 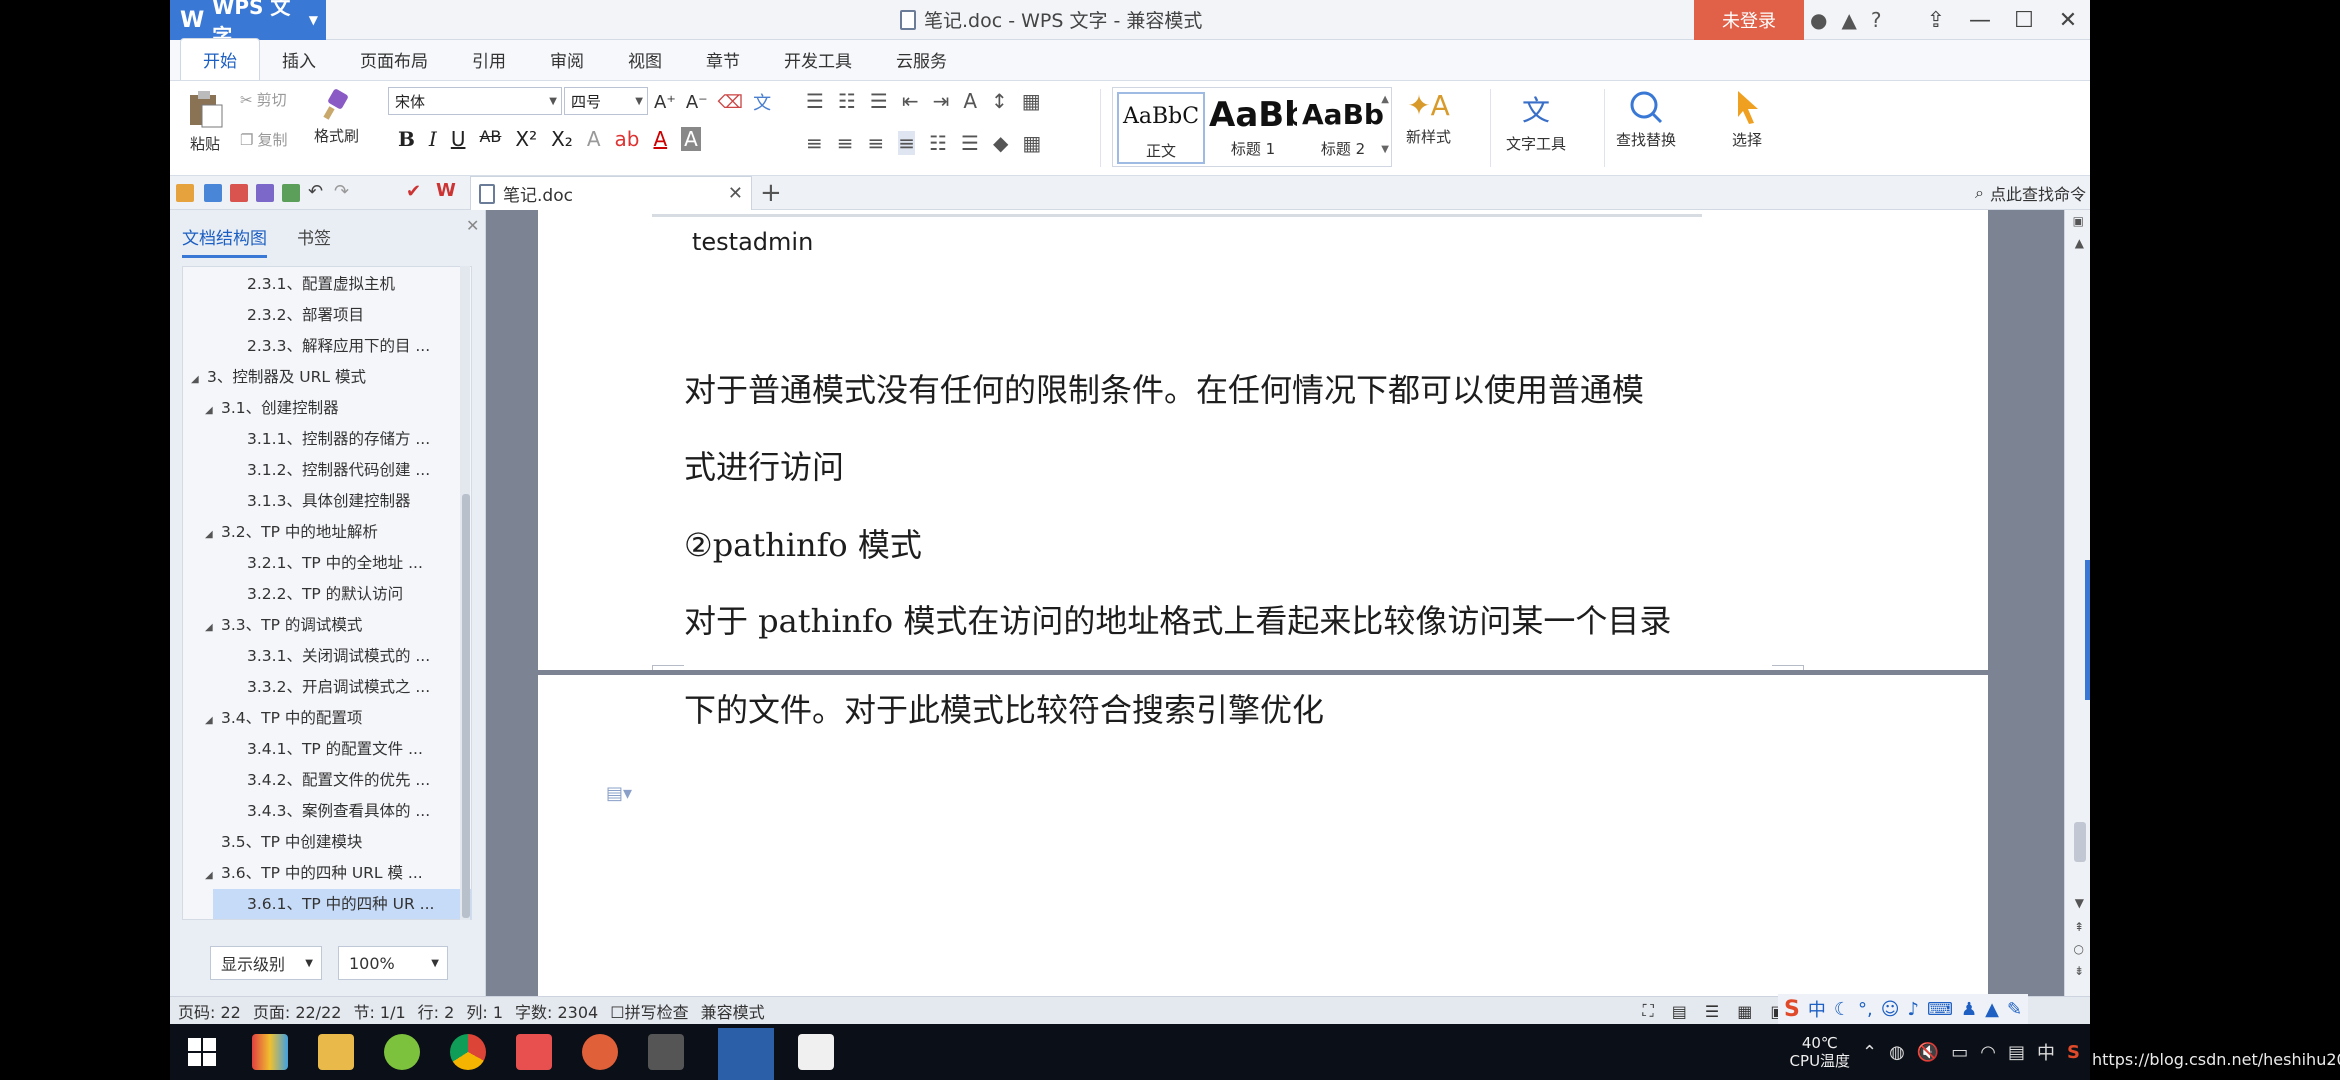 What do you see at coordinates (814, 143) in the screenshot?
I see `align-left-icon: ≡` at bounding box center [814, 143].